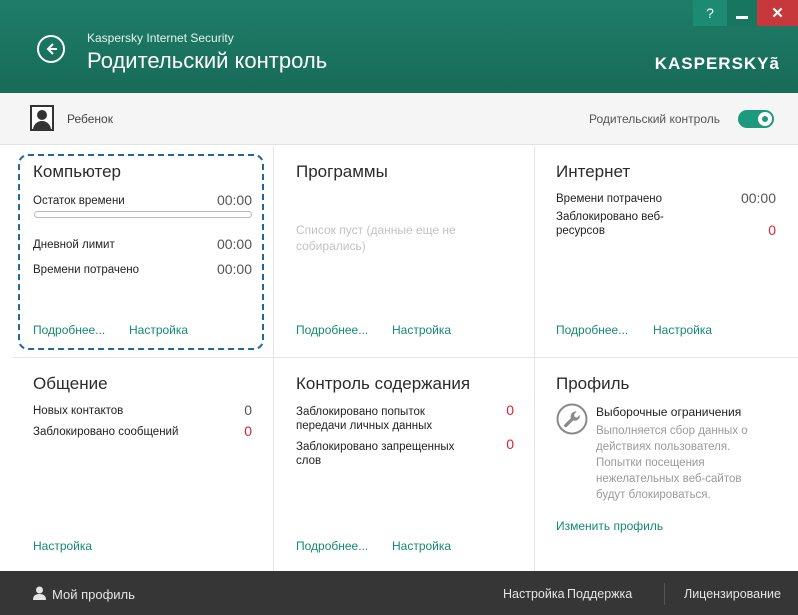  What do you see at coordinates (732, 594) in the screenshot?
I see `footer-licensing-link: Лицензирование` at bounding box center [732, 594].